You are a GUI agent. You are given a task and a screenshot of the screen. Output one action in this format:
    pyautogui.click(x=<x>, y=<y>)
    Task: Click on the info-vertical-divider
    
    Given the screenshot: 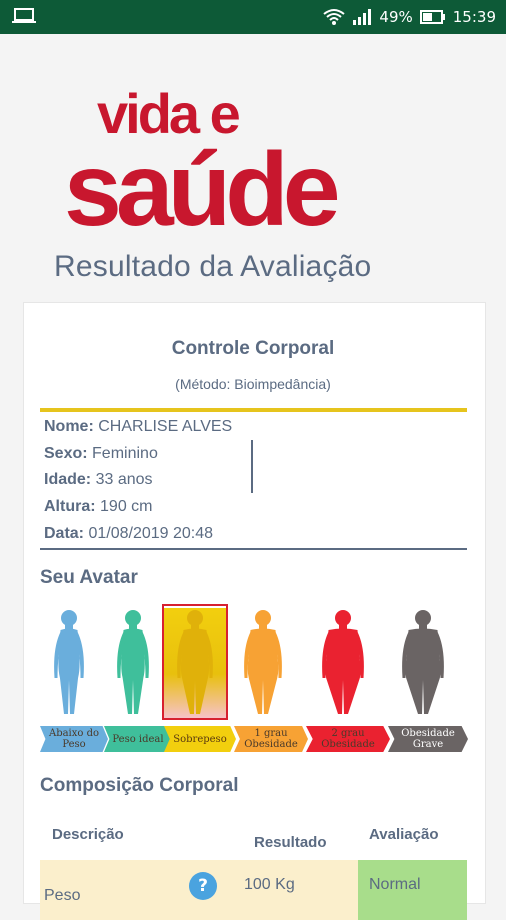 What is the action you would take?
    pyautogui.click(x=252, y=466)
    